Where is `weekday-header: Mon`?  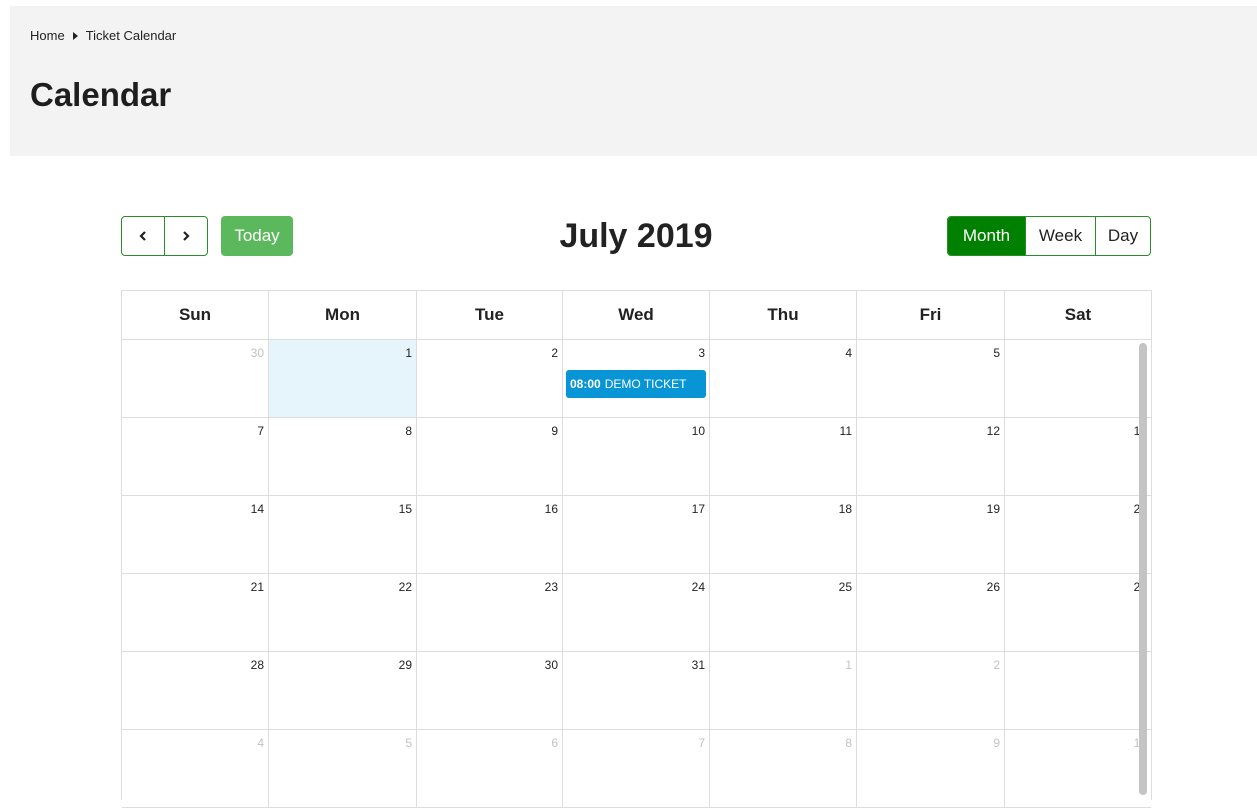
weekday-header: Mon is located at coordinates (342, 315).